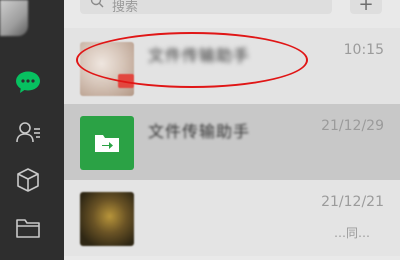 This screenshot has height=260, width=400. What do you see at coordinates (352, 126) in the screenshot?
I see `chat-time: 21/12/29` at bounding box center [352, 126].